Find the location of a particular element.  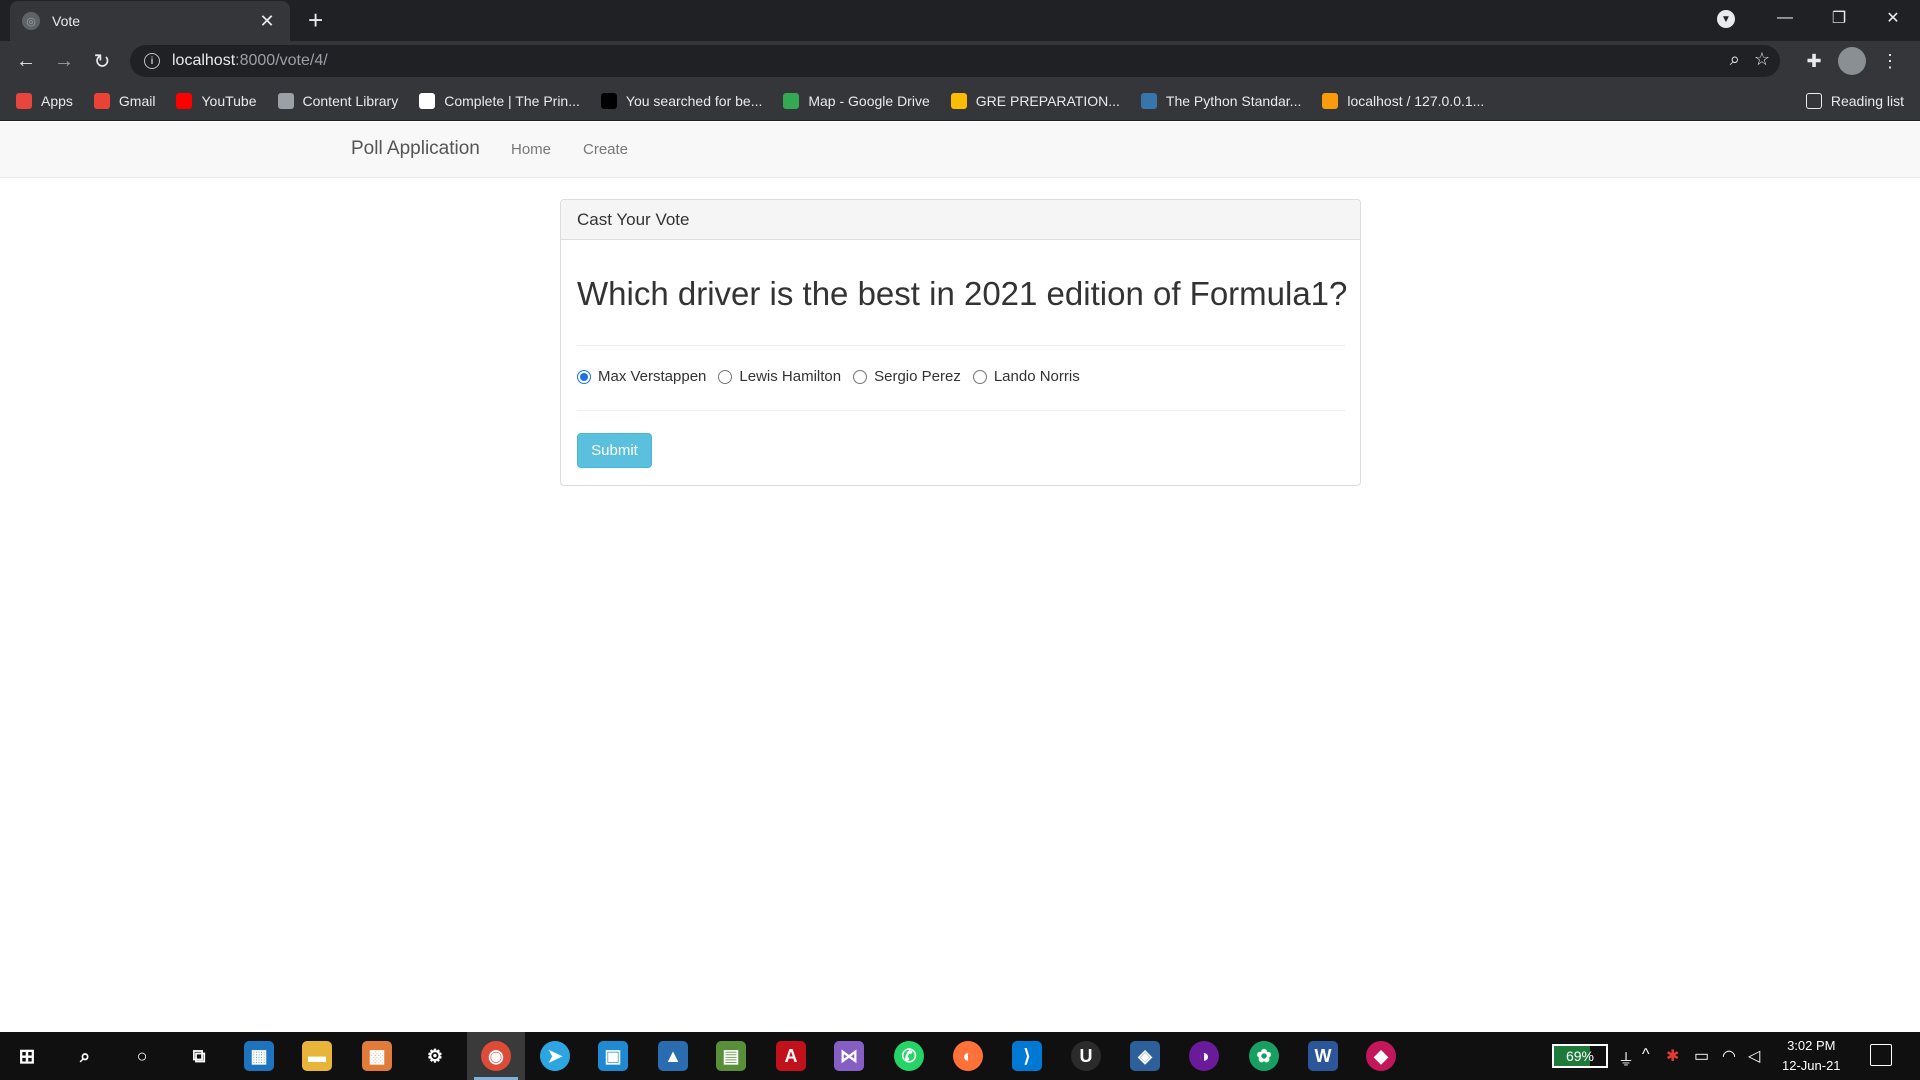

windows-start-icon: ⊞ is located at coordinates (27, 1056).